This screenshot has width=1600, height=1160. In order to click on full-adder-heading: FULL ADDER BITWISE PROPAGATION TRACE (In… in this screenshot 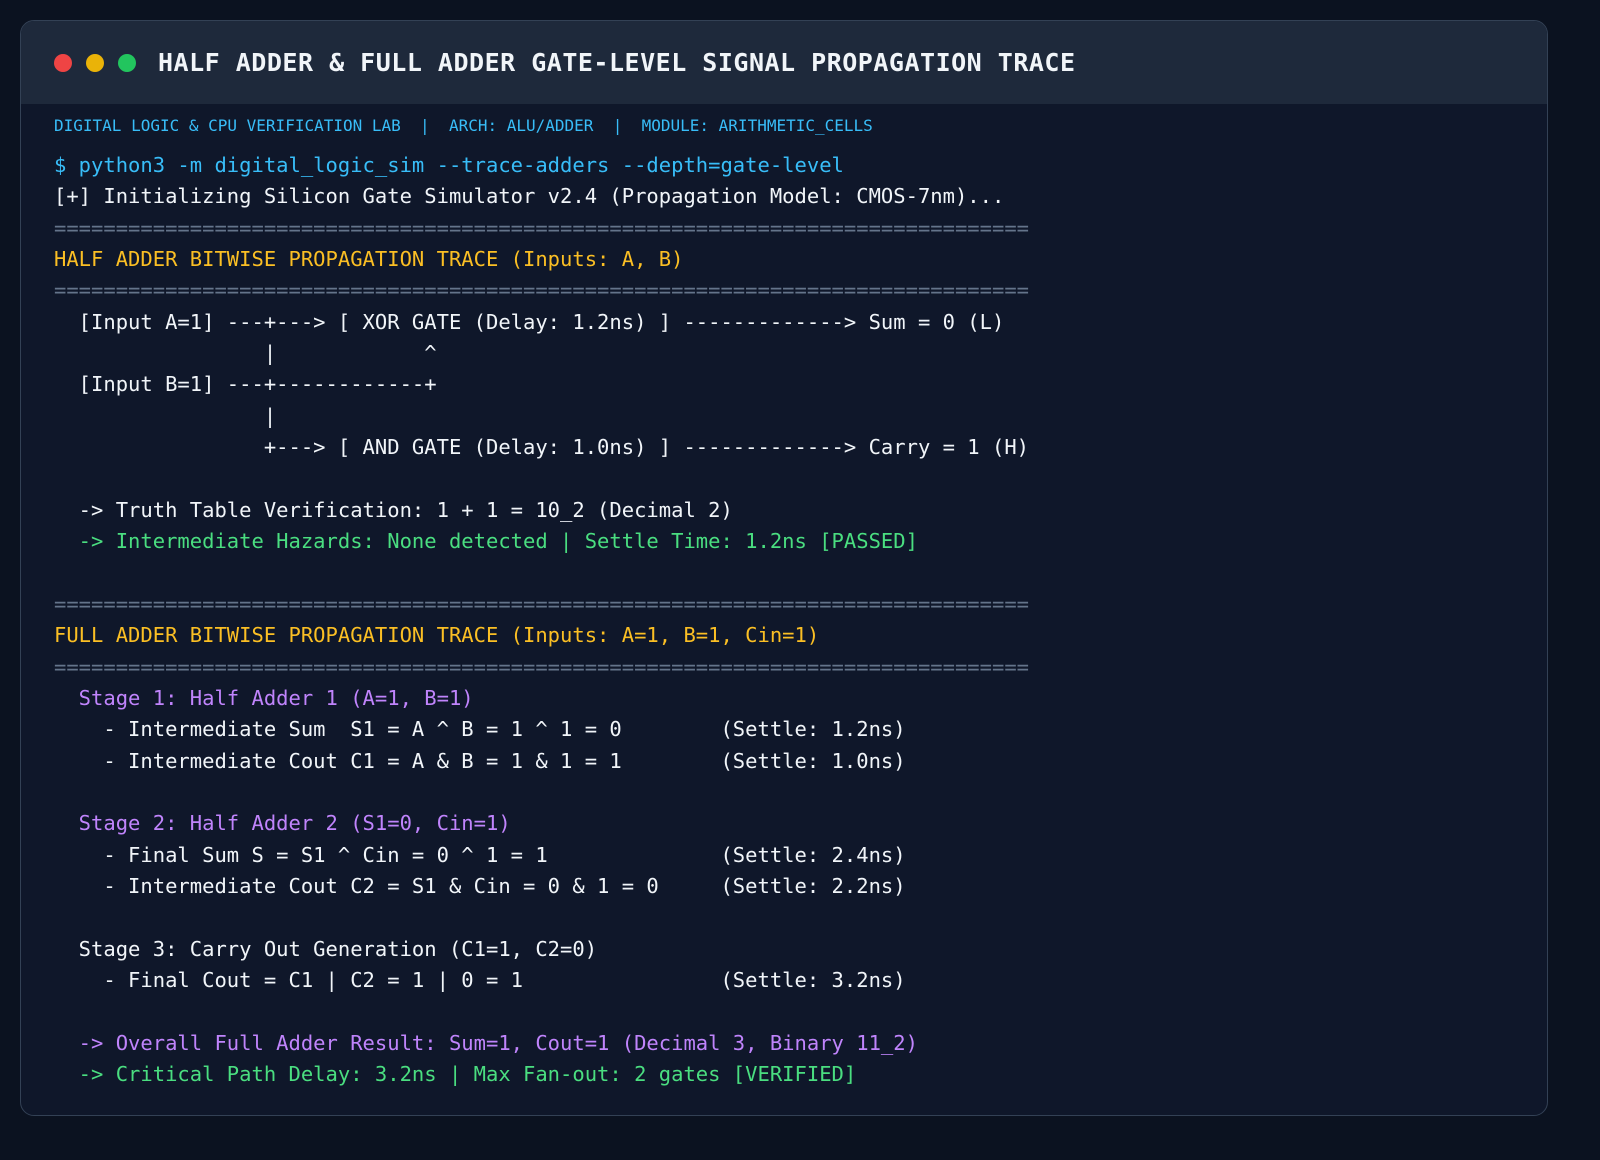, I will do `click(437, 635)`.